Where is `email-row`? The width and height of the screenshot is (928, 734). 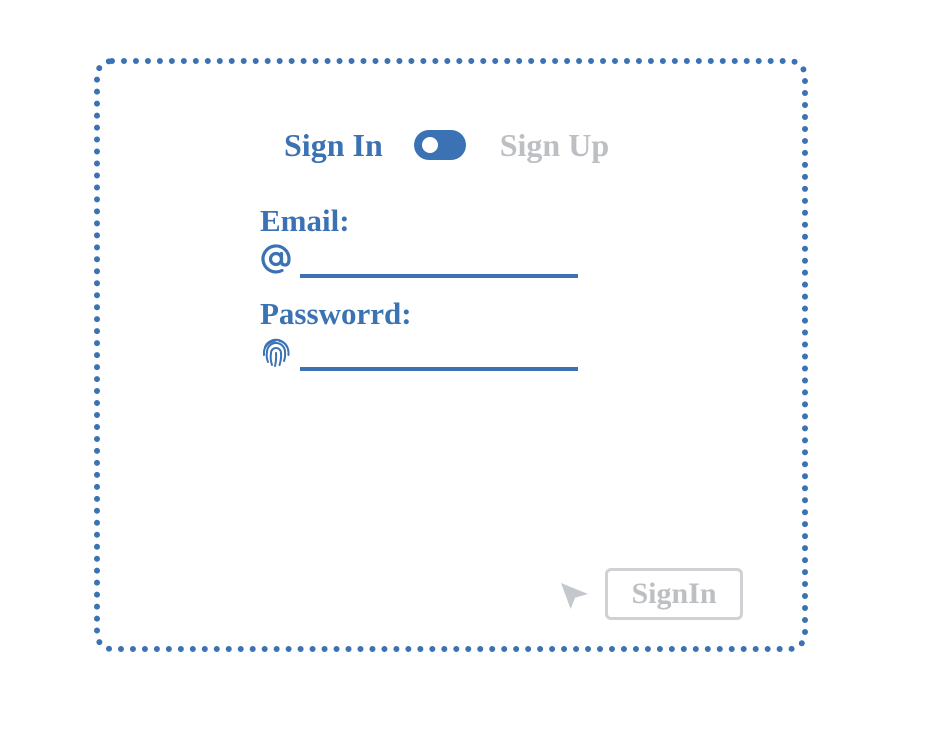 email-row is located at coordinates (420, 260).